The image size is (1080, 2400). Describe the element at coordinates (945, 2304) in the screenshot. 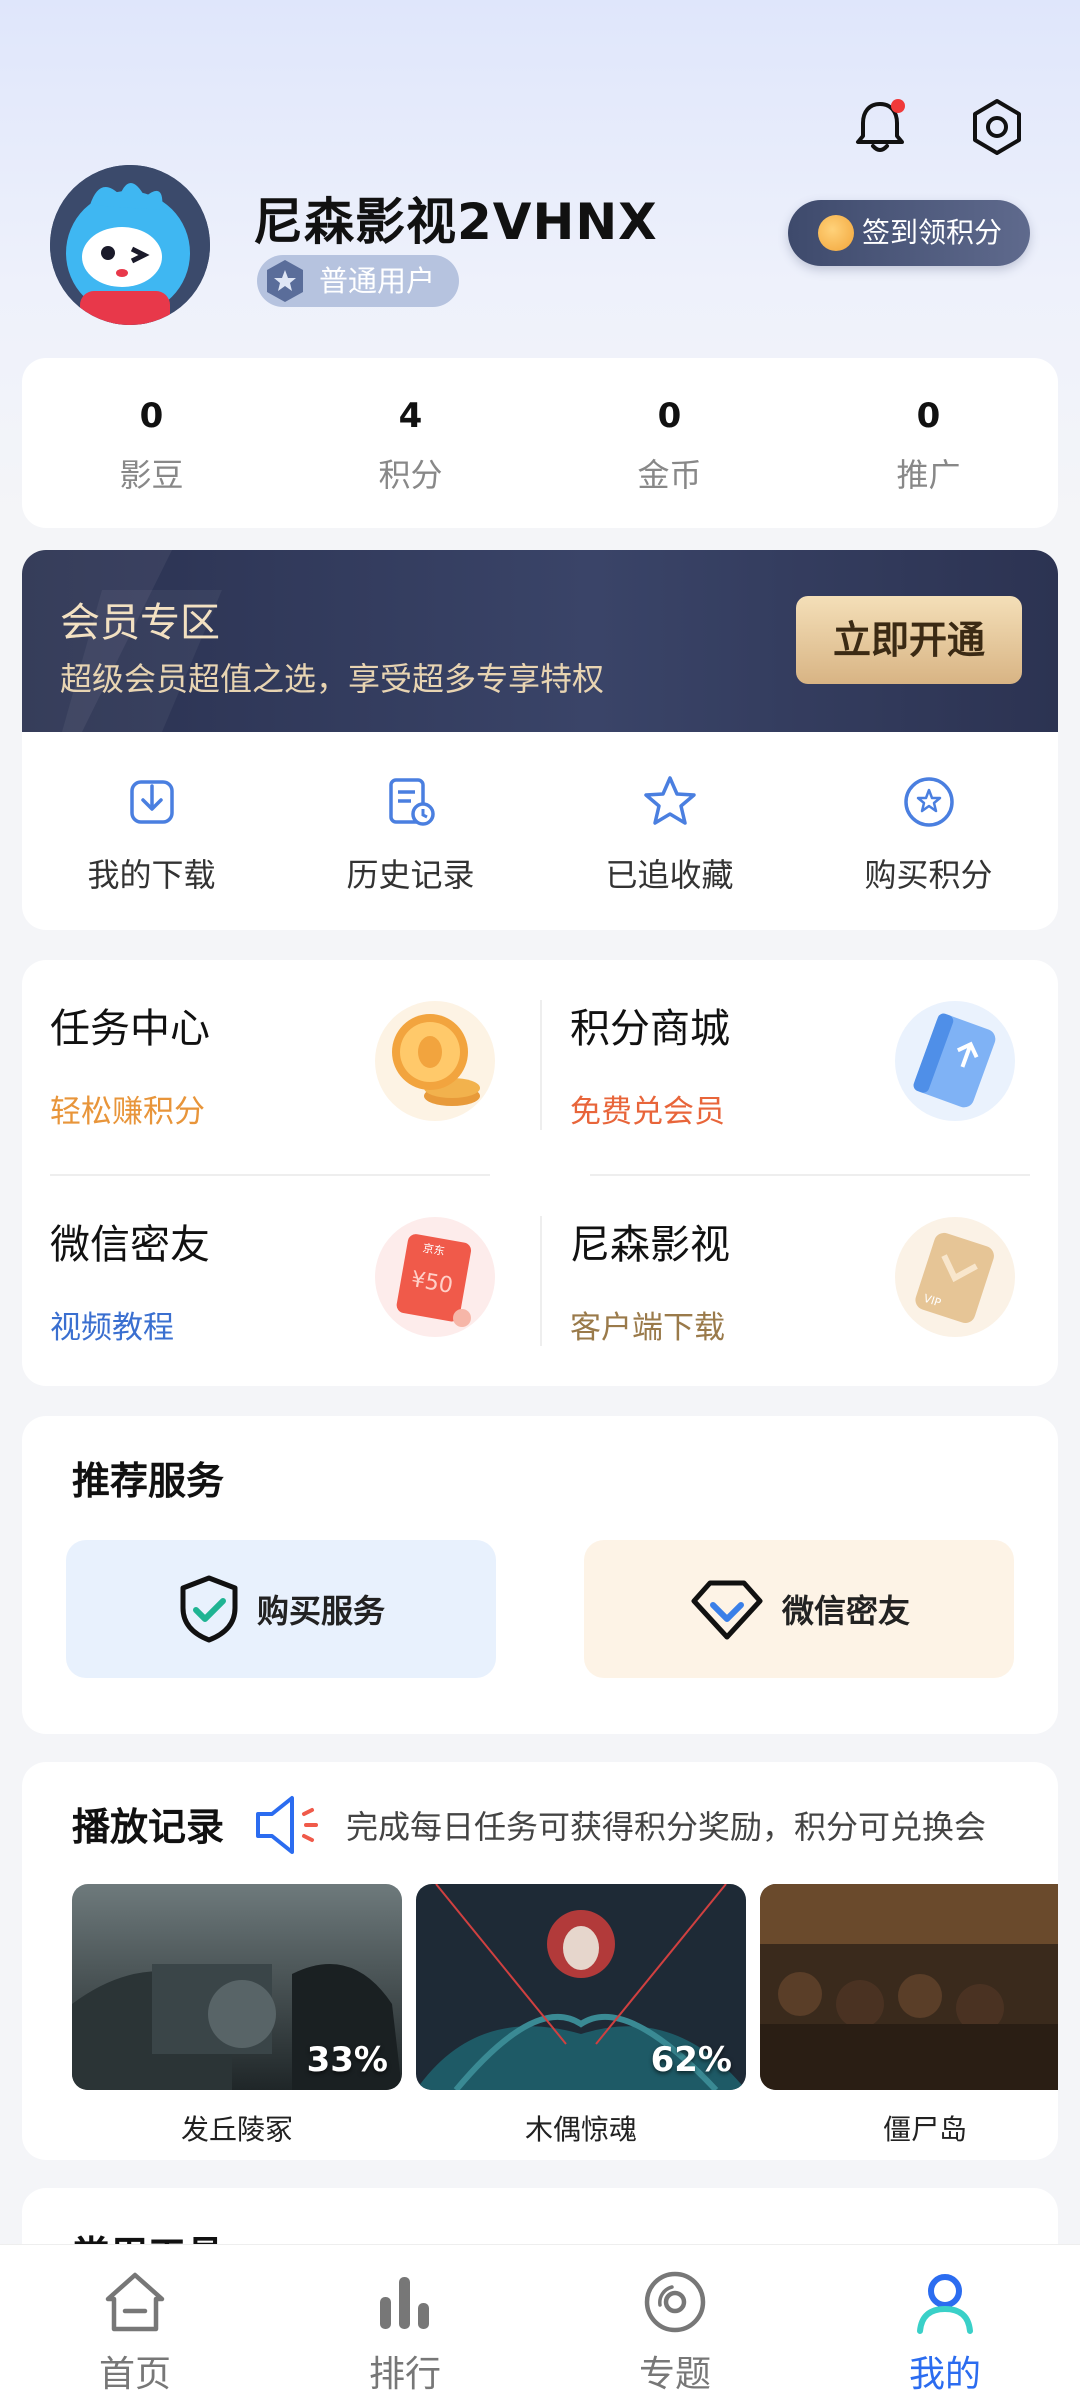

I see `profile-icon` at that location.